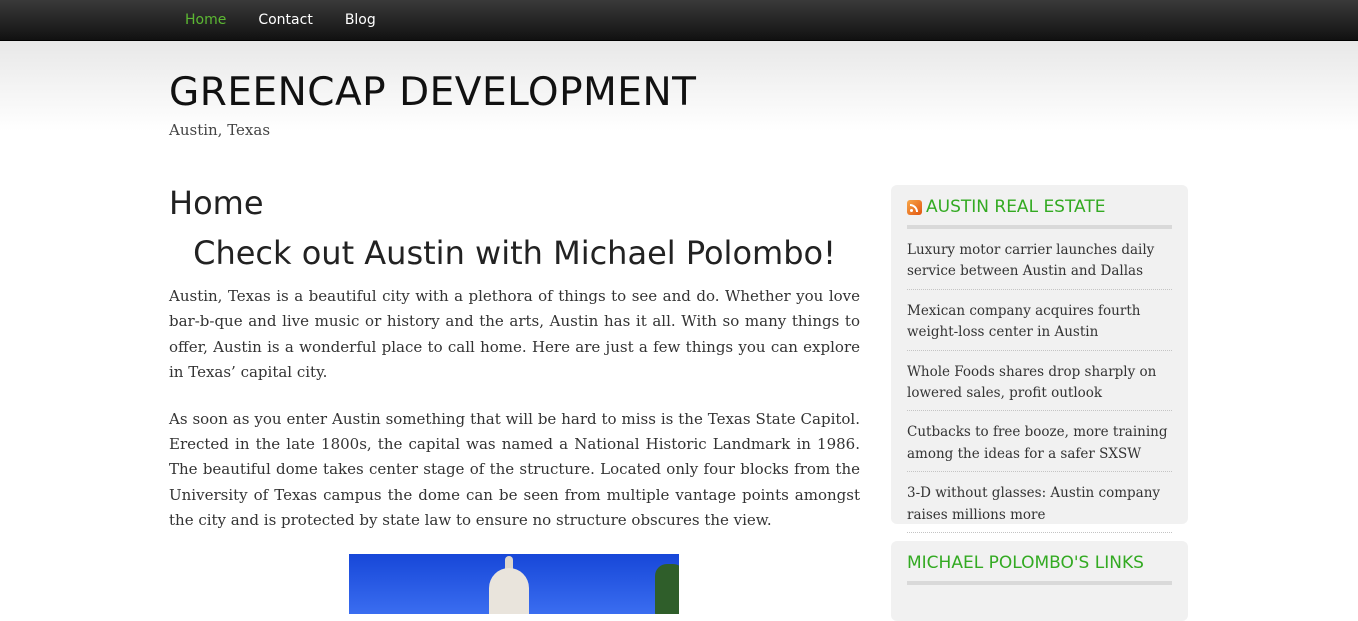  I want to click on links-widget: MICHAEL POLOMBO'S LINKS, so click(1039, 581).